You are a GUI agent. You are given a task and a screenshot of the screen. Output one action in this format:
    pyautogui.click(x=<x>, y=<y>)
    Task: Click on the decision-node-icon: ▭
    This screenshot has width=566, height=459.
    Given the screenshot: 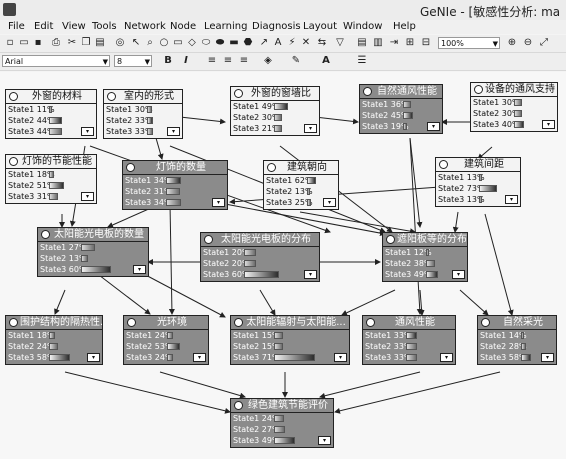 What is the action you would take?
    pyautogui.click(x=178, y=43)
    